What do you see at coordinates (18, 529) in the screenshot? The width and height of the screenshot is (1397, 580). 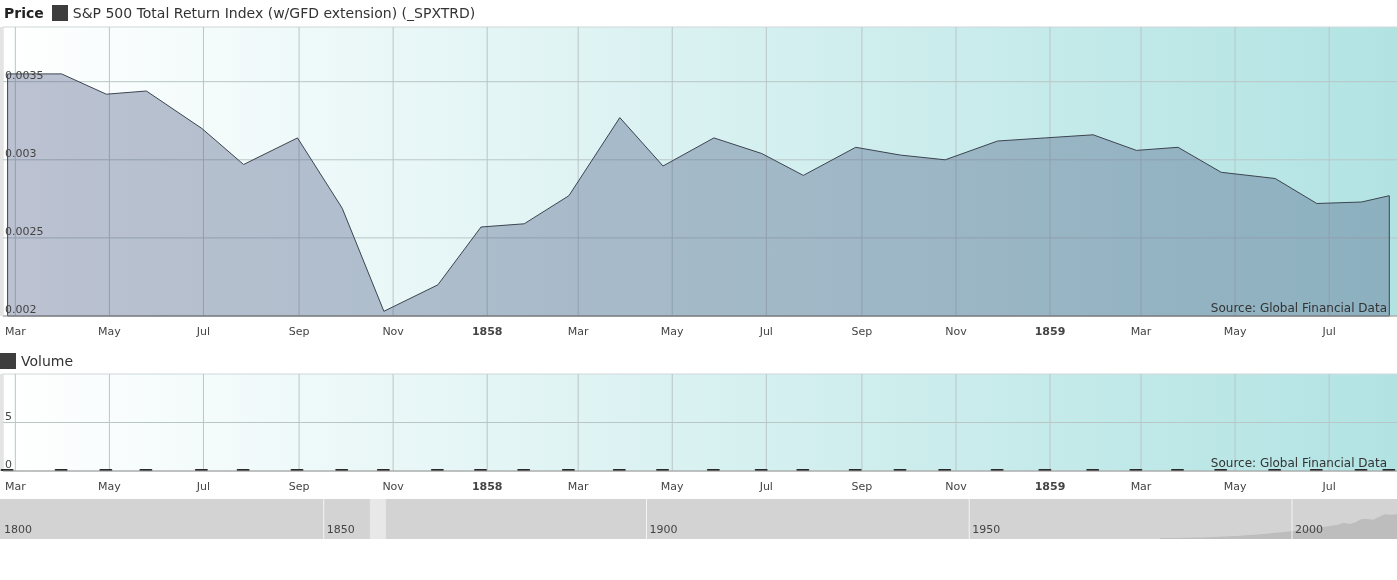 I see `year-label: 1800` at bounding box center [18, 529].